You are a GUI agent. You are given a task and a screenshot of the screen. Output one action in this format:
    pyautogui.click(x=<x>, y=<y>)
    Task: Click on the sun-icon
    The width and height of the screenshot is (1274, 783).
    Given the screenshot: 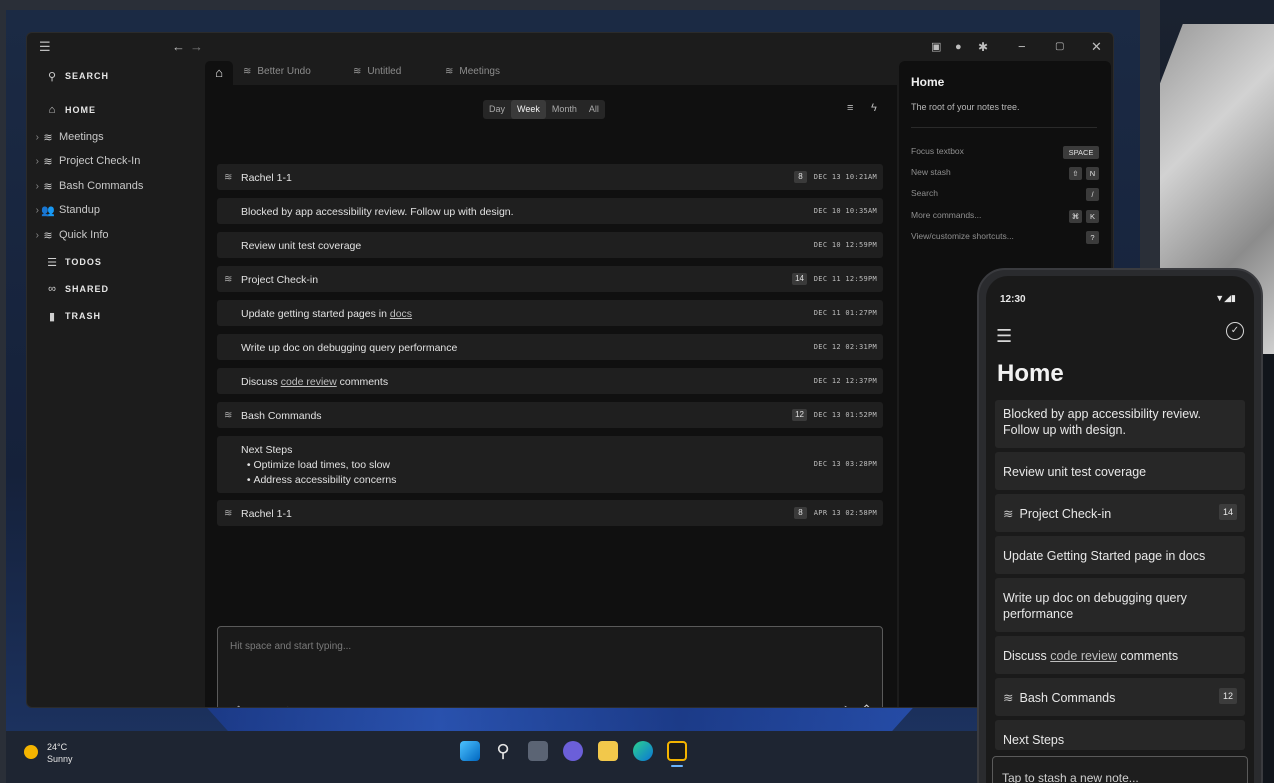 What is the action you would take?
    pyautogui.click(x=31, y=752)
    